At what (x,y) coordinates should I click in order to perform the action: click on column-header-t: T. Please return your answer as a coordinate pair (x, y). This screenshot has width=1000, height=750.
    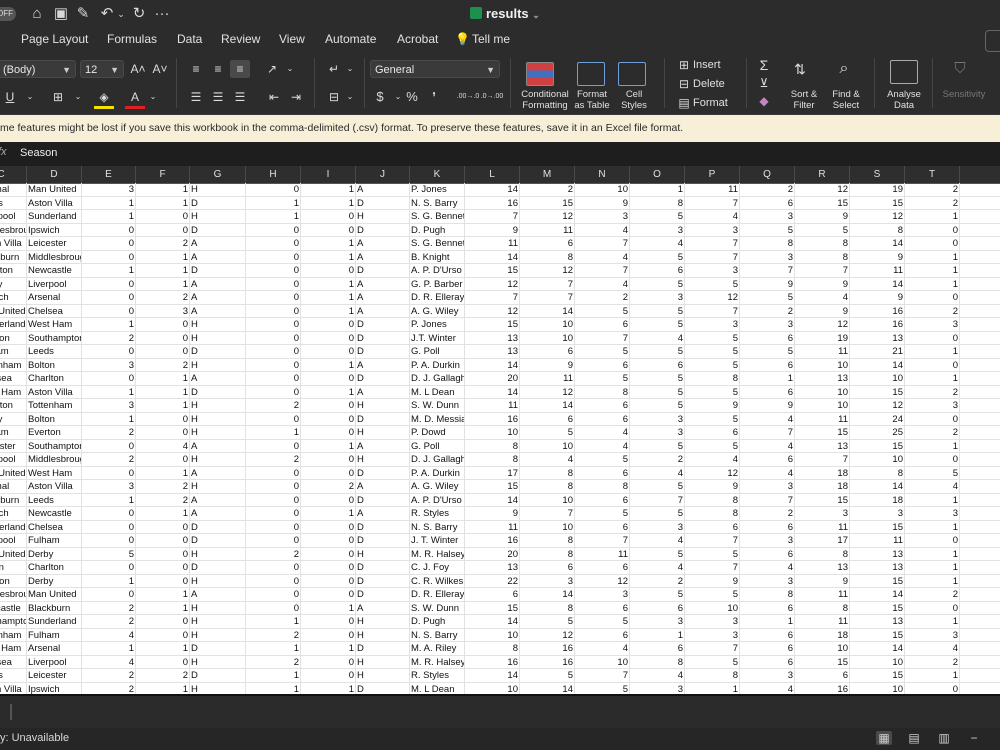
    Looking at the image, I should click on (932, 174).